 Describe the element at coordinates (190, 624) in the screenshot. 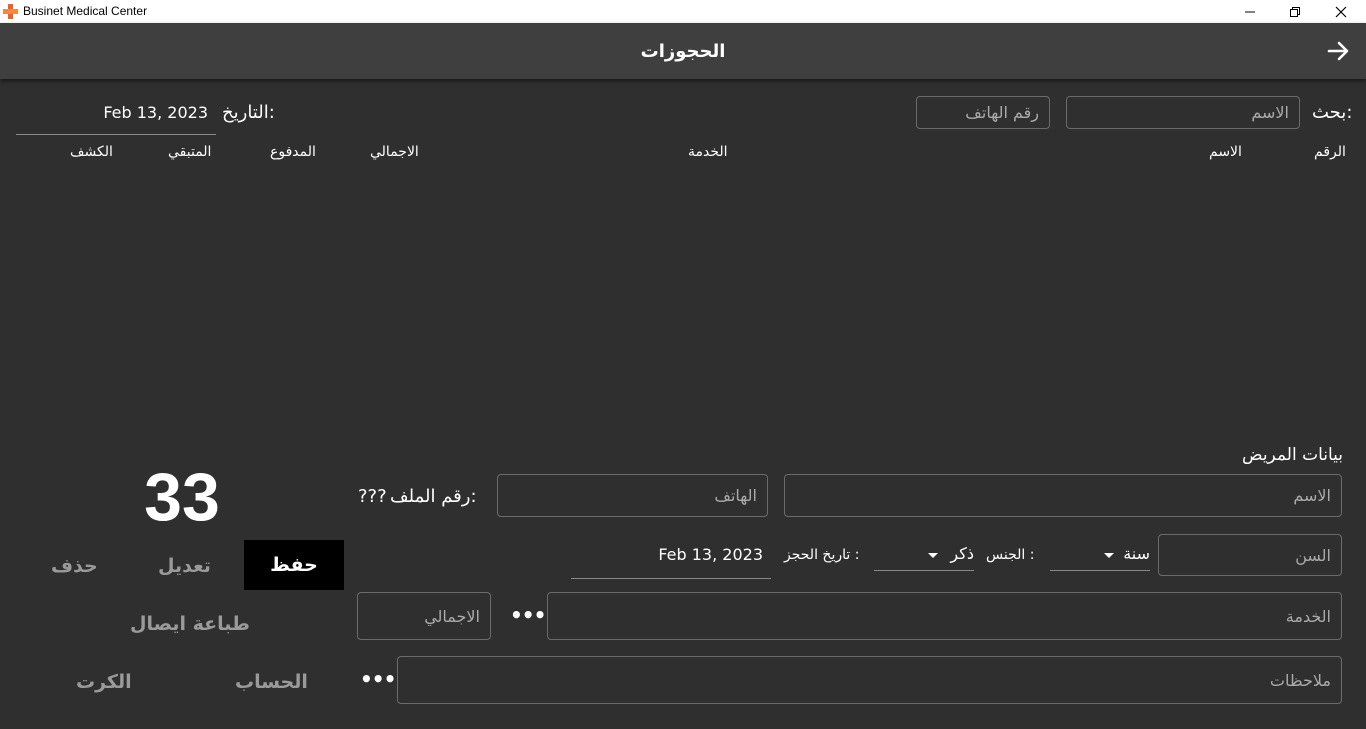

I see `print-receipt-button: طباعة ايصال` at that location.